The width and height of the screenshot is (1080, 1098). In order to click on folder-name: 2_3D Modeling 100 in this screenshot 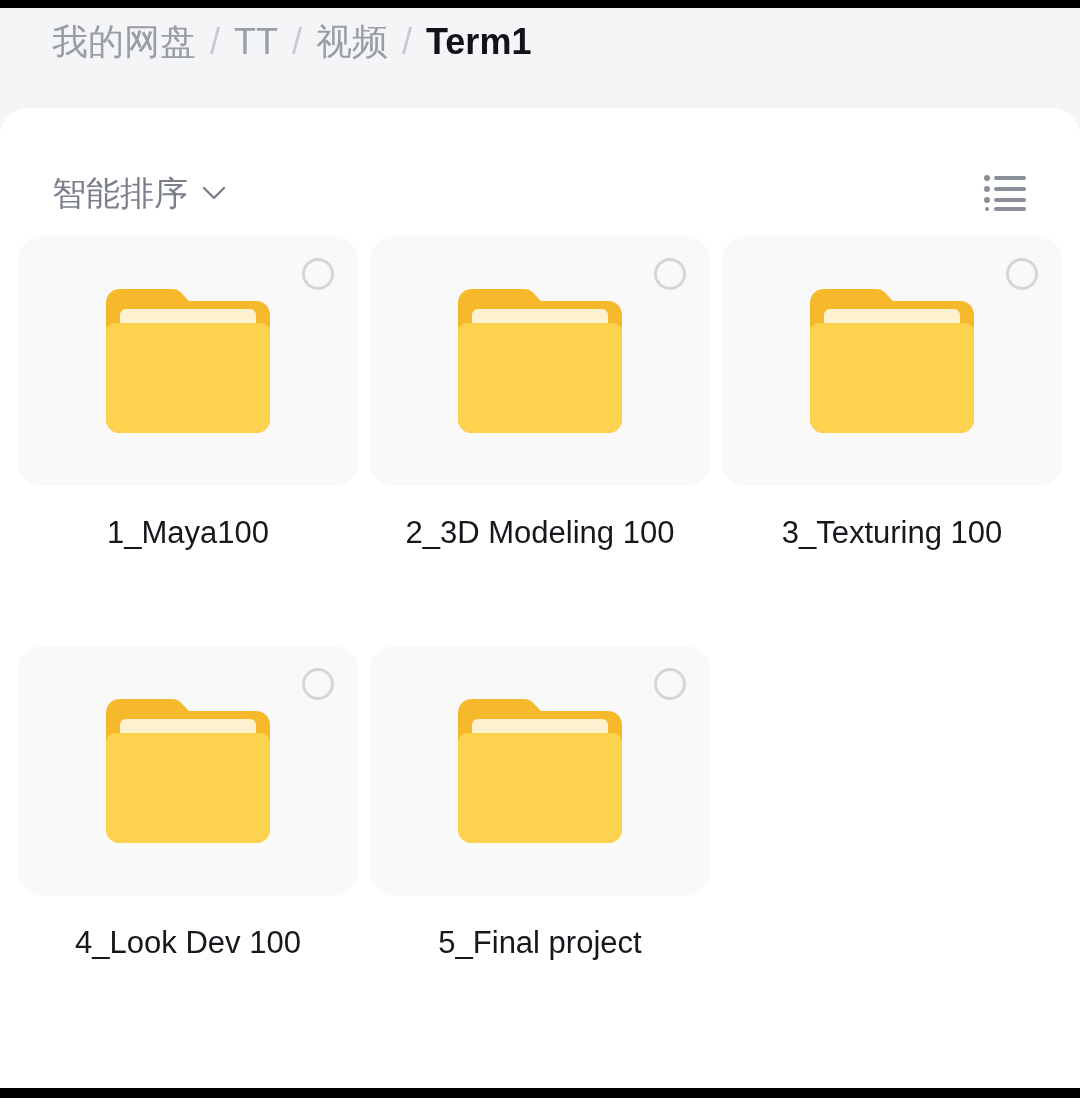, I will do `click(540, 533)`.